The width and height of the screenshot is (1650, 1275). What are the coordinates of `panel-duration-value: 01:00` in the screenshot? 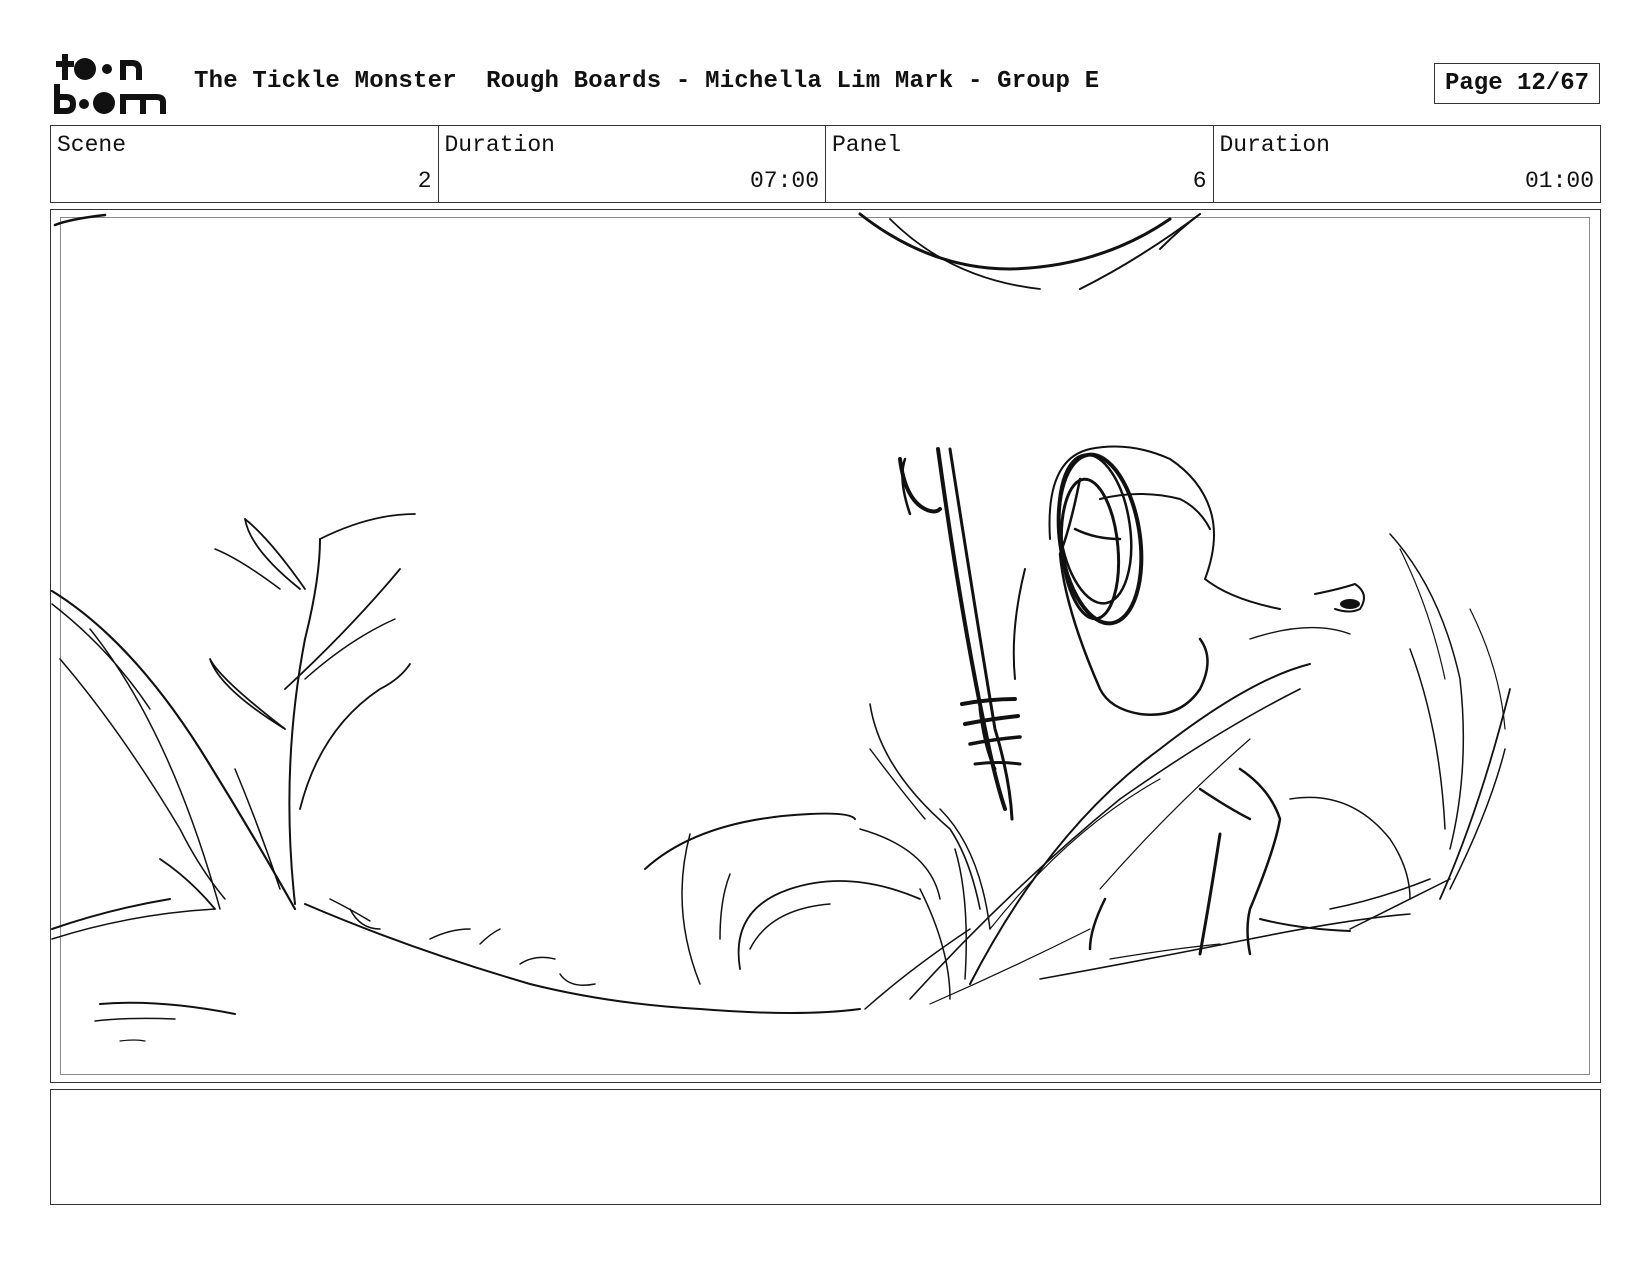 It's located at (1559, 181).